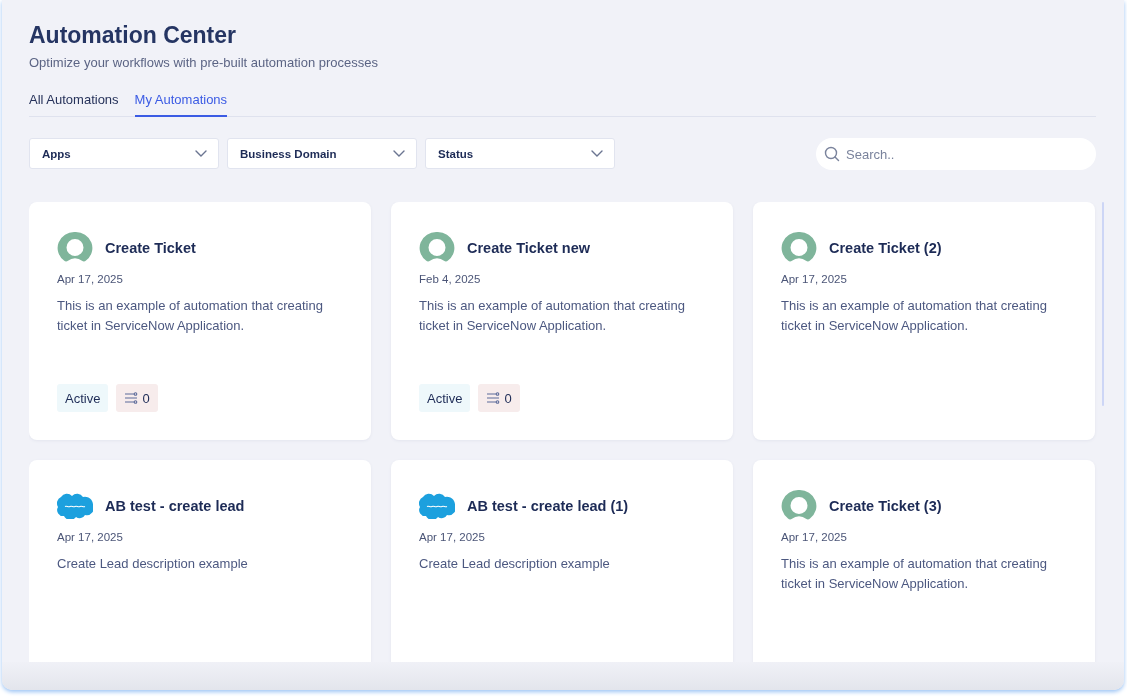 The width and height of the screenshot is (1127, 698). Describe the element at coordinates (956, 154) in the screenshot. I see `search-field: Search..` at that location.